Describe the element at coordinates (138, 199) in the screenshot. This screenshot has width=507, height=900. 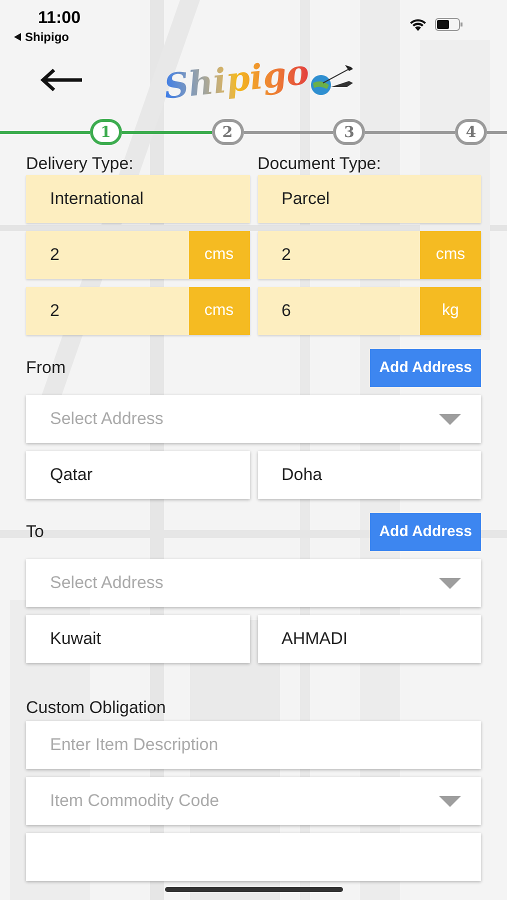
I see `type-field: International` at that location.